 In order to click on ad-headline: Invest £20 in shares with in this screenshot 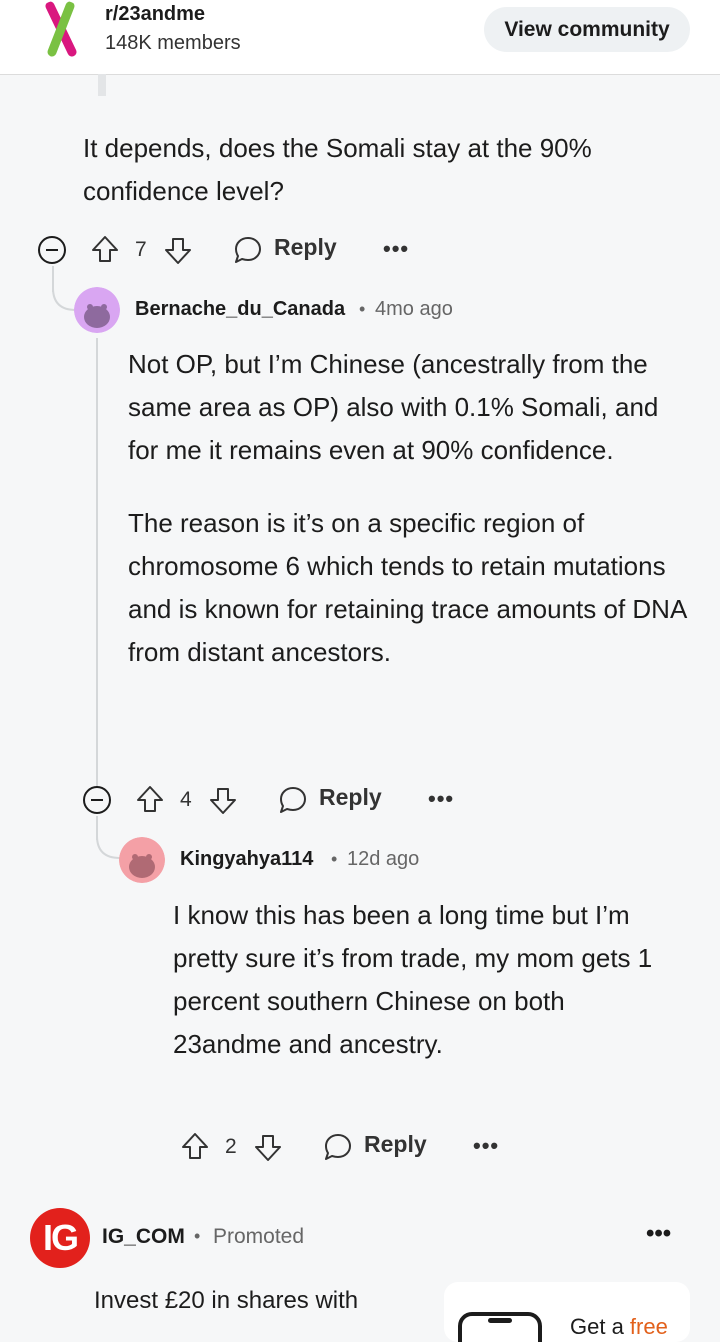, I will do `click(226, 1301)`.